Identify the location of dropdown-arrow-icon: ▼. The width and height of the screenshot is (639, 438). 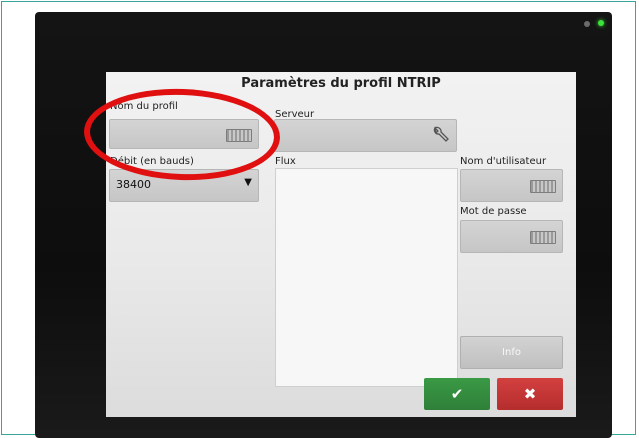
(248, 182).